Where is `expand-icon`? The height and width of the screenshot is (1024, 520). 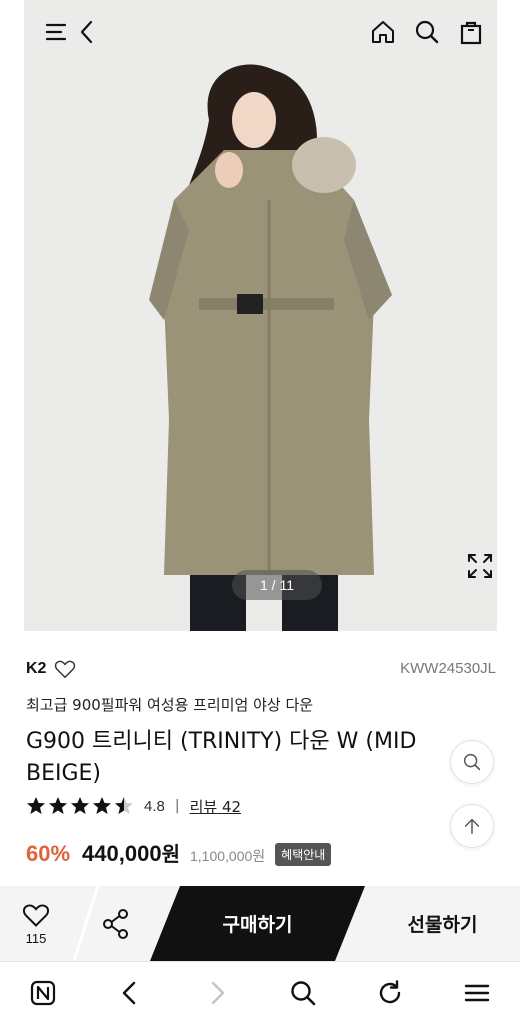 expand-icon is located at coordinates (480, 566).